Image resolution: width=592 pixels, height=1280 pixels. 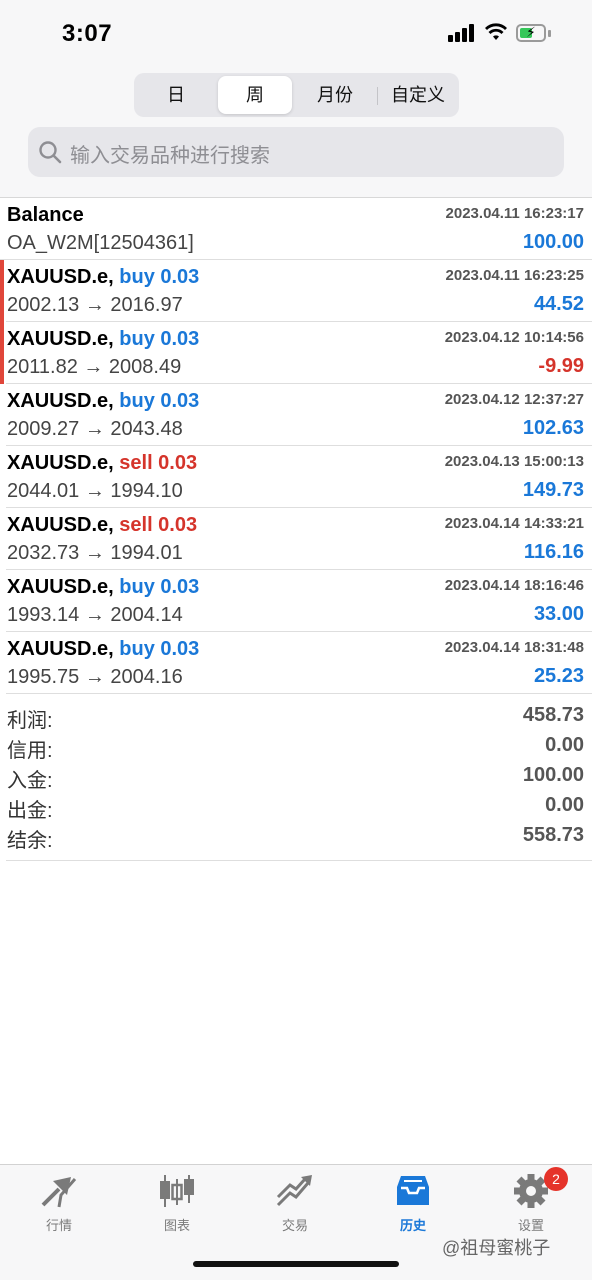 I want to click on tab-label: 行情, so click(x=58, y=1225).